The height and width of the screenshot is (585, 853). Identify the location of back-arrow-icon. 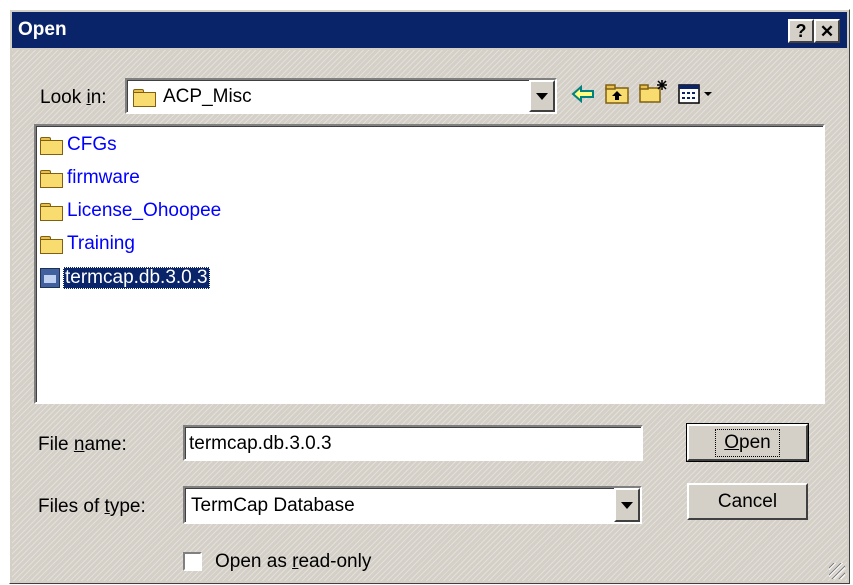
(582, 94).